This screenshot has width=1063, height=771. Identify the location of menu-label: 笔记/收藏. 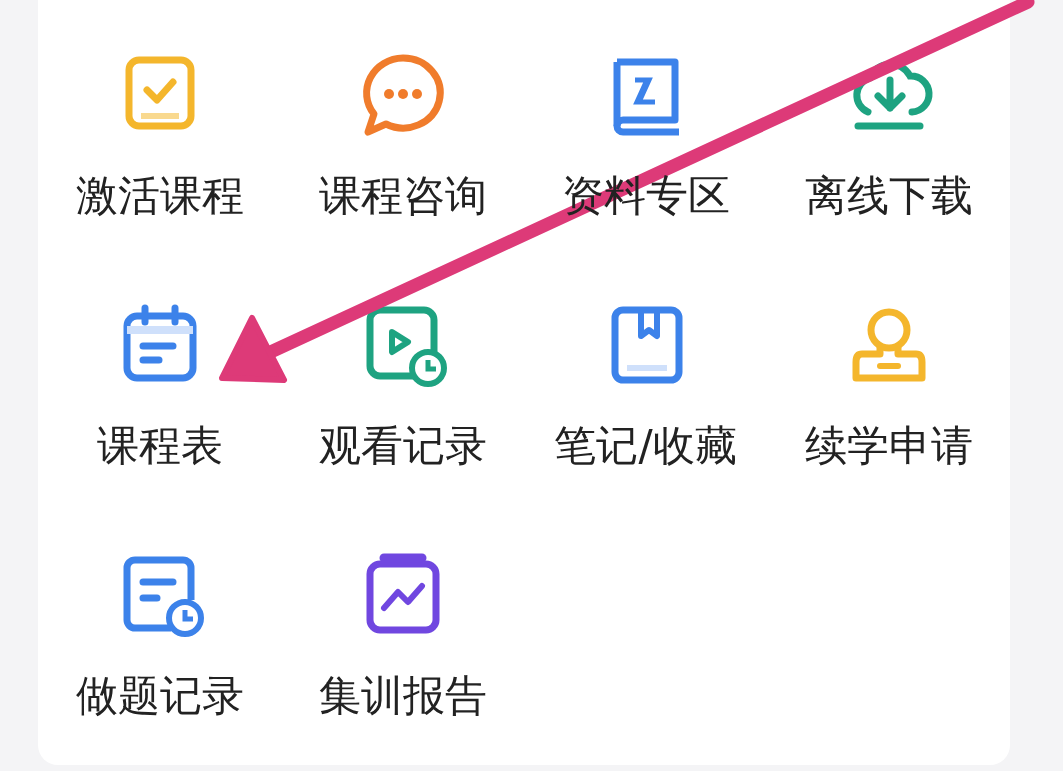
(645, 446).